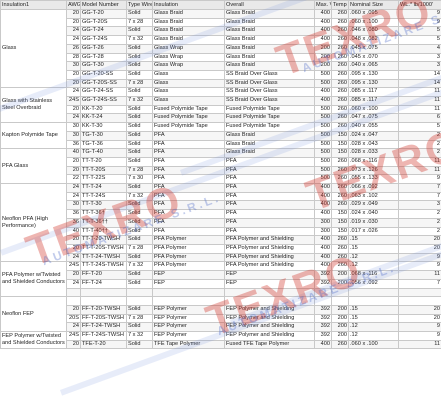  What do you see at coordinates (373, 74) in the screenshot?
I see `cell-nominal: .095 x .130` at bounding box center [373, 74].